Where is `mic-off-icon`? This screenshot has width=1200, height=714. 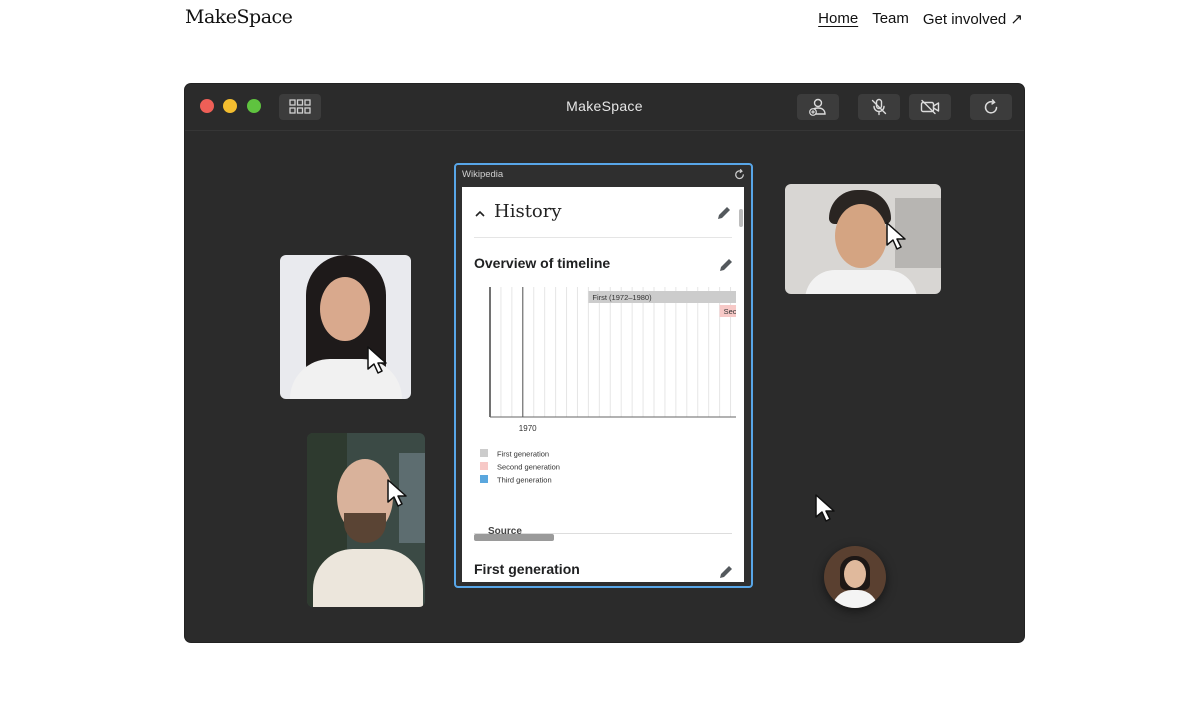
mic-off-icon is located at coordinates (879, 107).